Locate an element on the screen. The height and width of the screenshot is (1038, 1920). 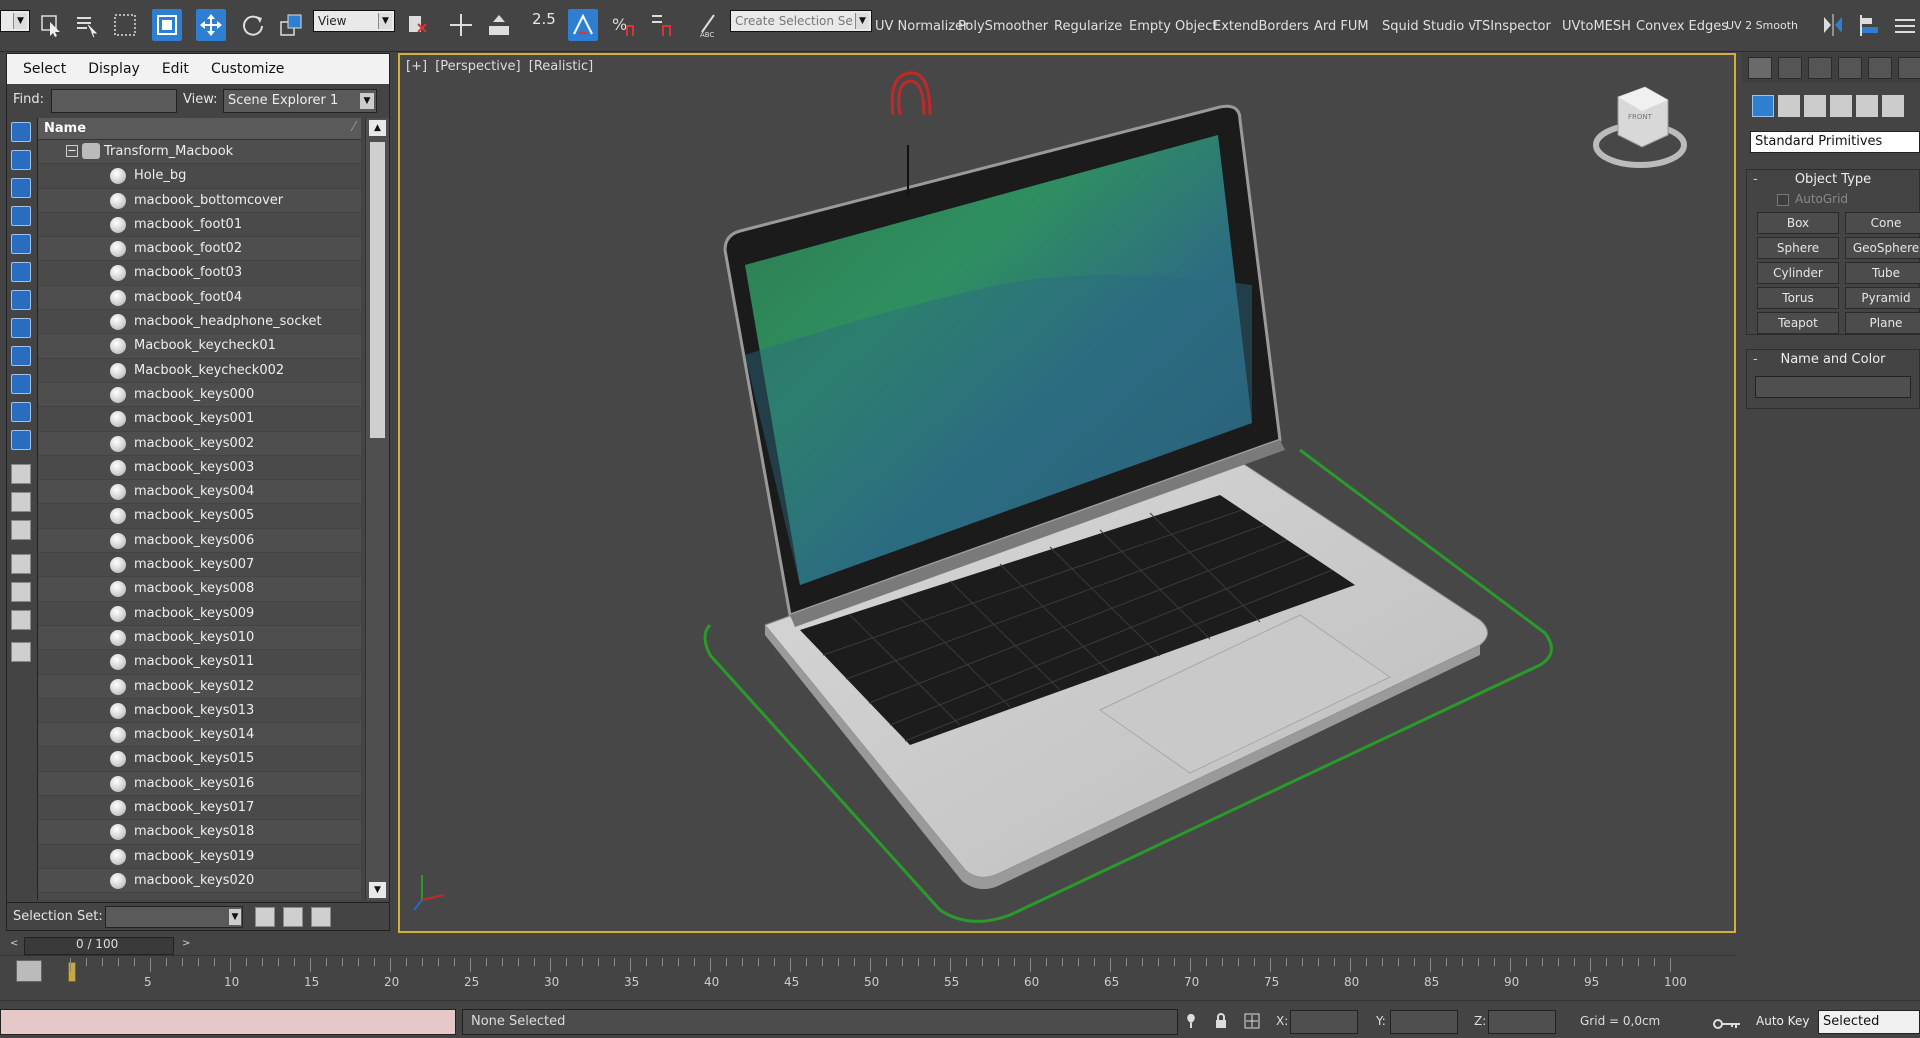
geometry-category-icon is located at coordinates (1763, 106).